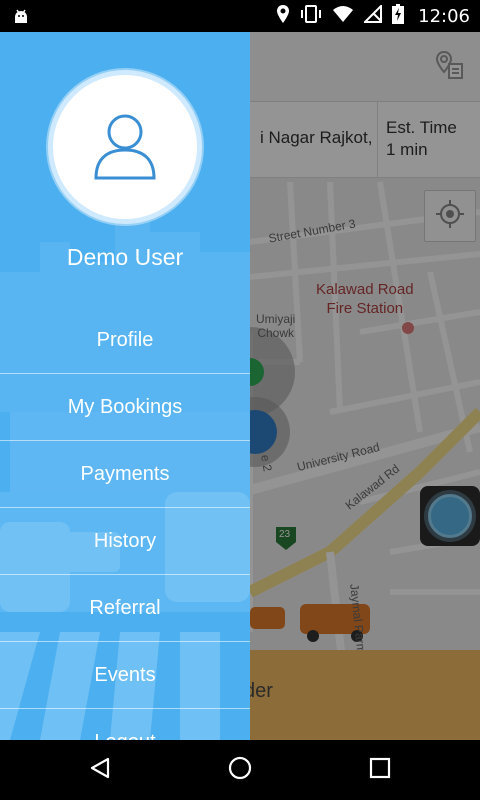 The width and height of the screenshot is (480, 800). Describe the element at coordinates (125, 407) in the screenshot. I see `menu-item-my-bookings: My Bookings` at that location.